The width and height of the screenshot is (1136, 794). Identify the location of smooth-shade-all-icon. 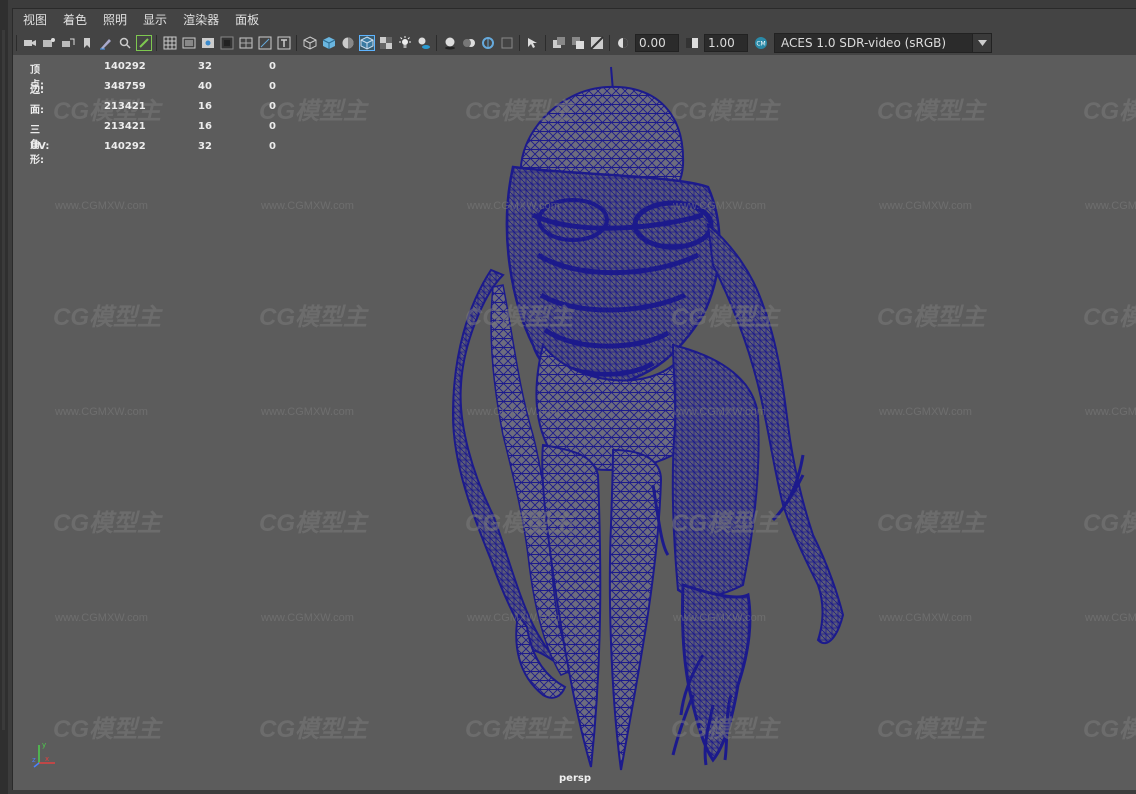
(329, 43).